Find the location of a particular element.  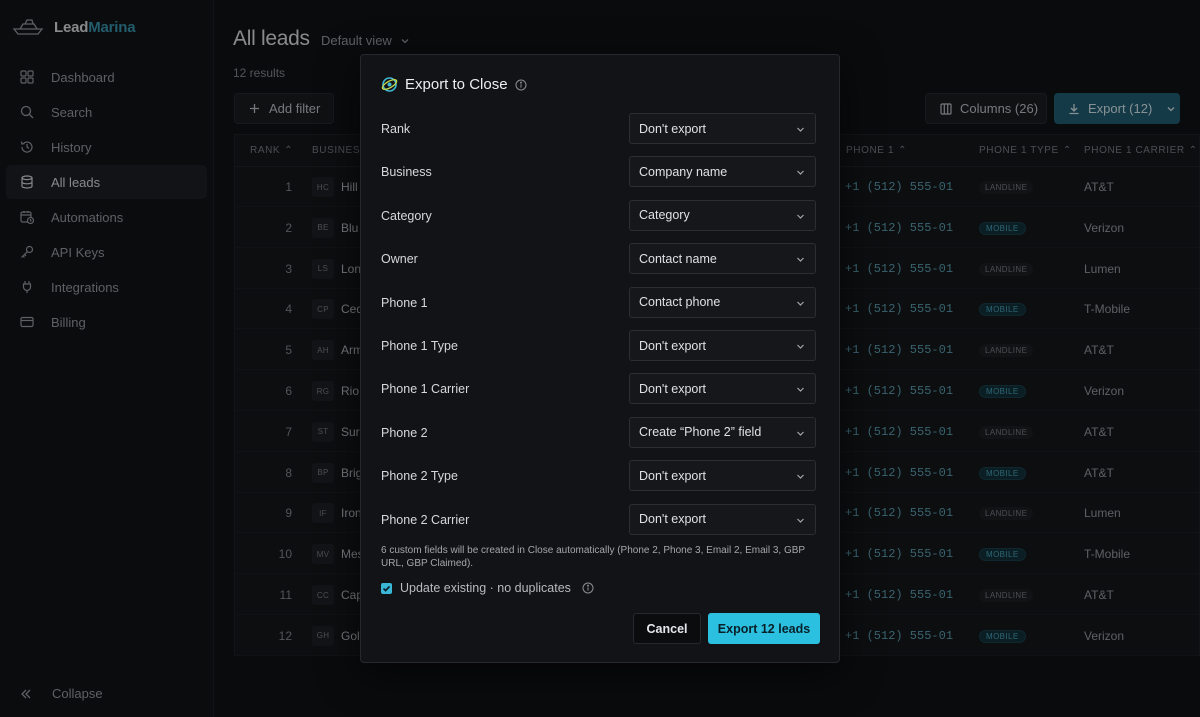

field-mapping-phone-2-type: Phone 2 Type Don't export is located at coordinates (598, 476).